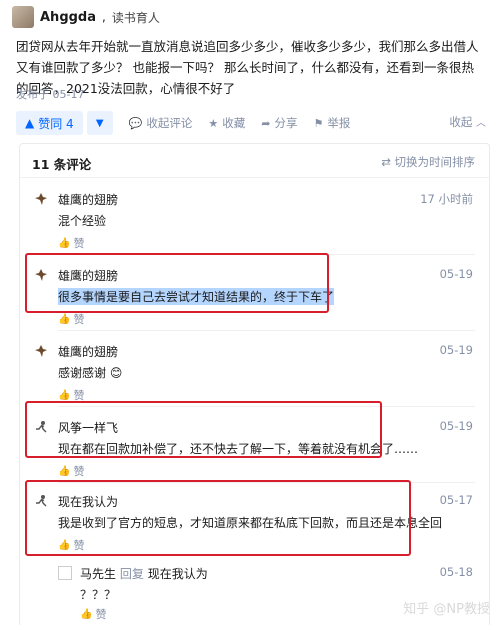  What do you see at coordinates (116, 373) in the screenshot?
I see `smile-emoji-icon: 😊` at bounding box center [116, 373].